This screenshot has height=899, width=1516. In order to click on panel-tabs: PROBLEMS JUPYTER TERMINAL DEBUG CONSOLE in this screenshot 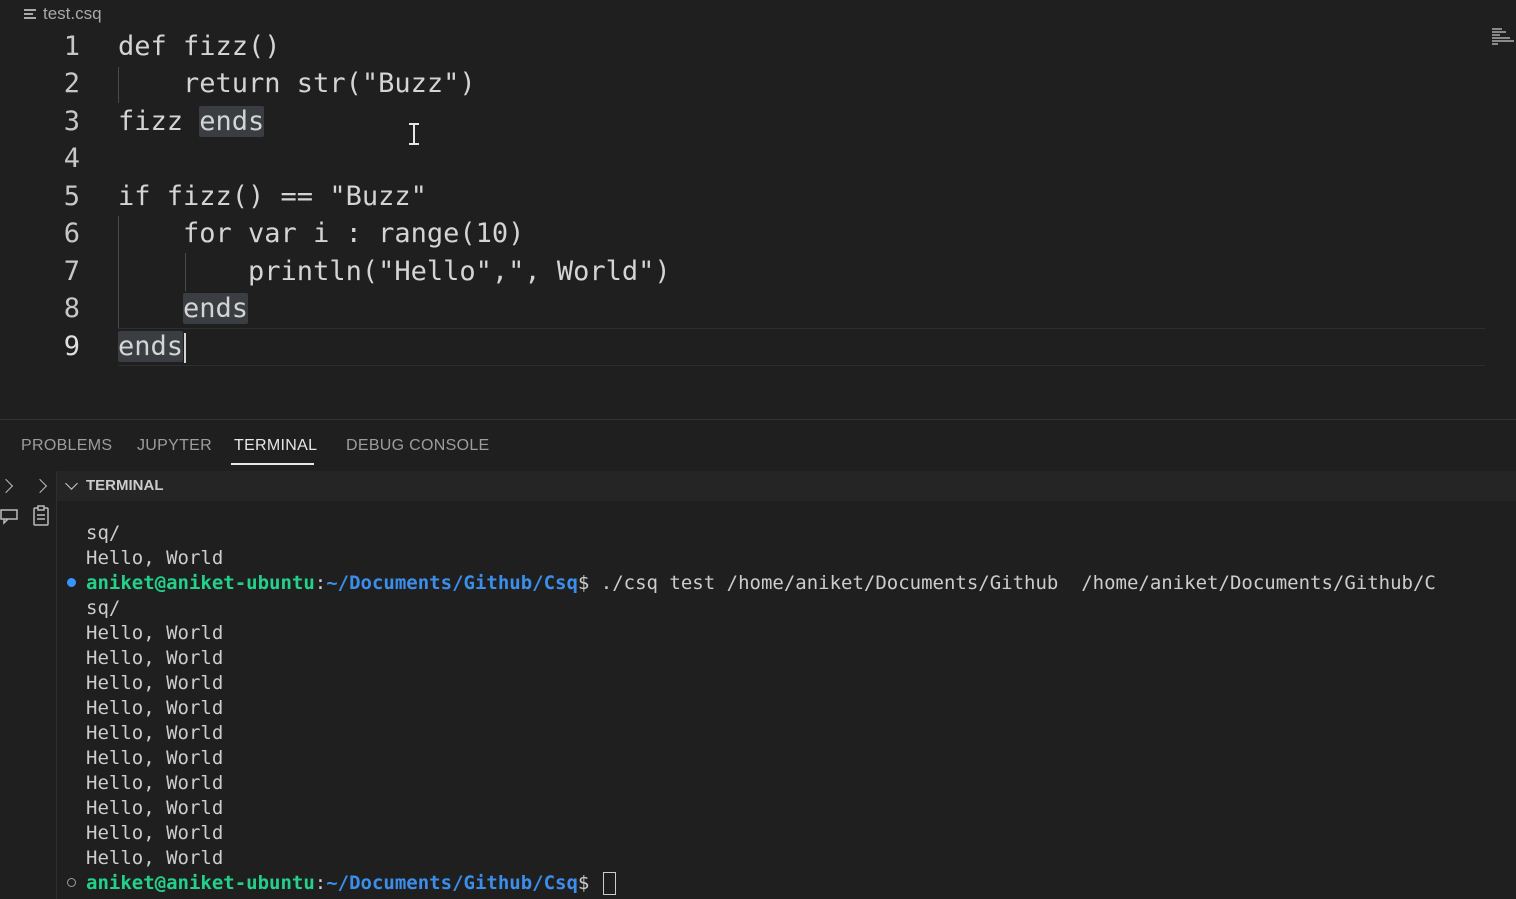, I will do `click(758, 445)`.